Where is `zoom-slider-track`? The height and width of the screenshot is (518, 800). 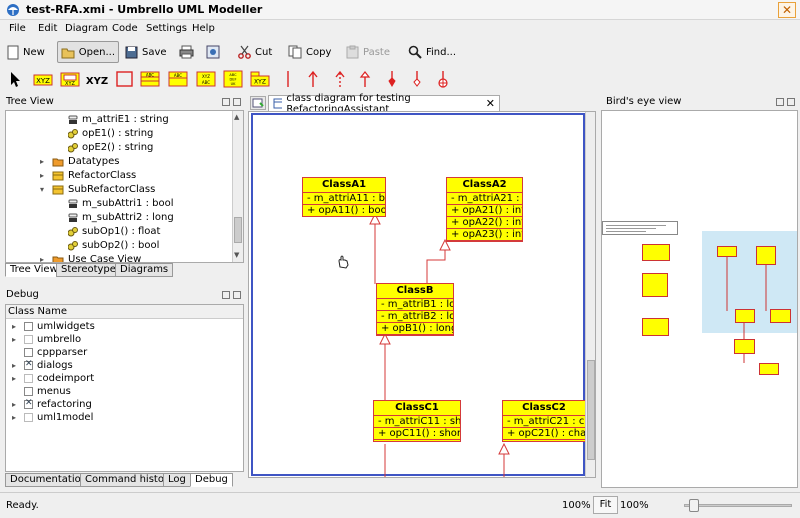 zoom-slider-track is located at coordinates (738, 505).